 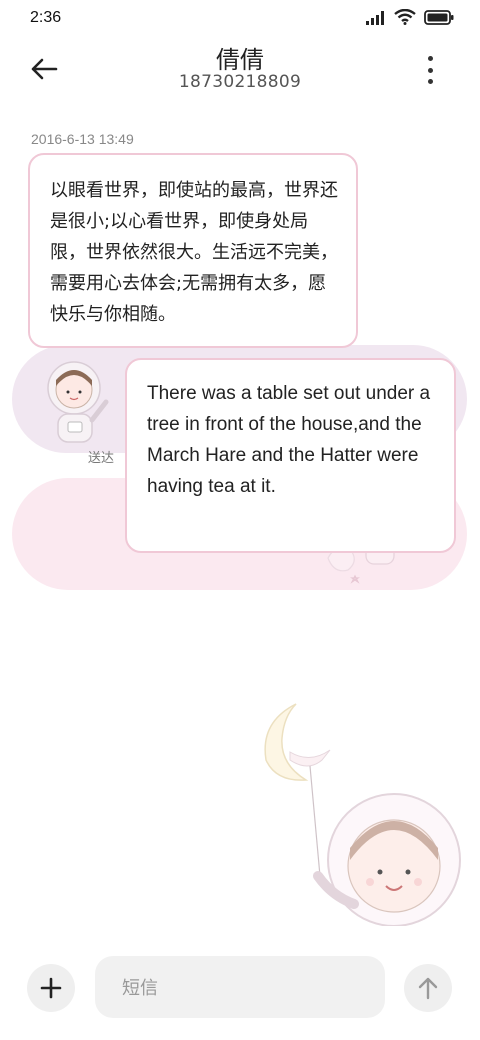 I want to click on status-bar: 2:36, so click(x=240, y=19).